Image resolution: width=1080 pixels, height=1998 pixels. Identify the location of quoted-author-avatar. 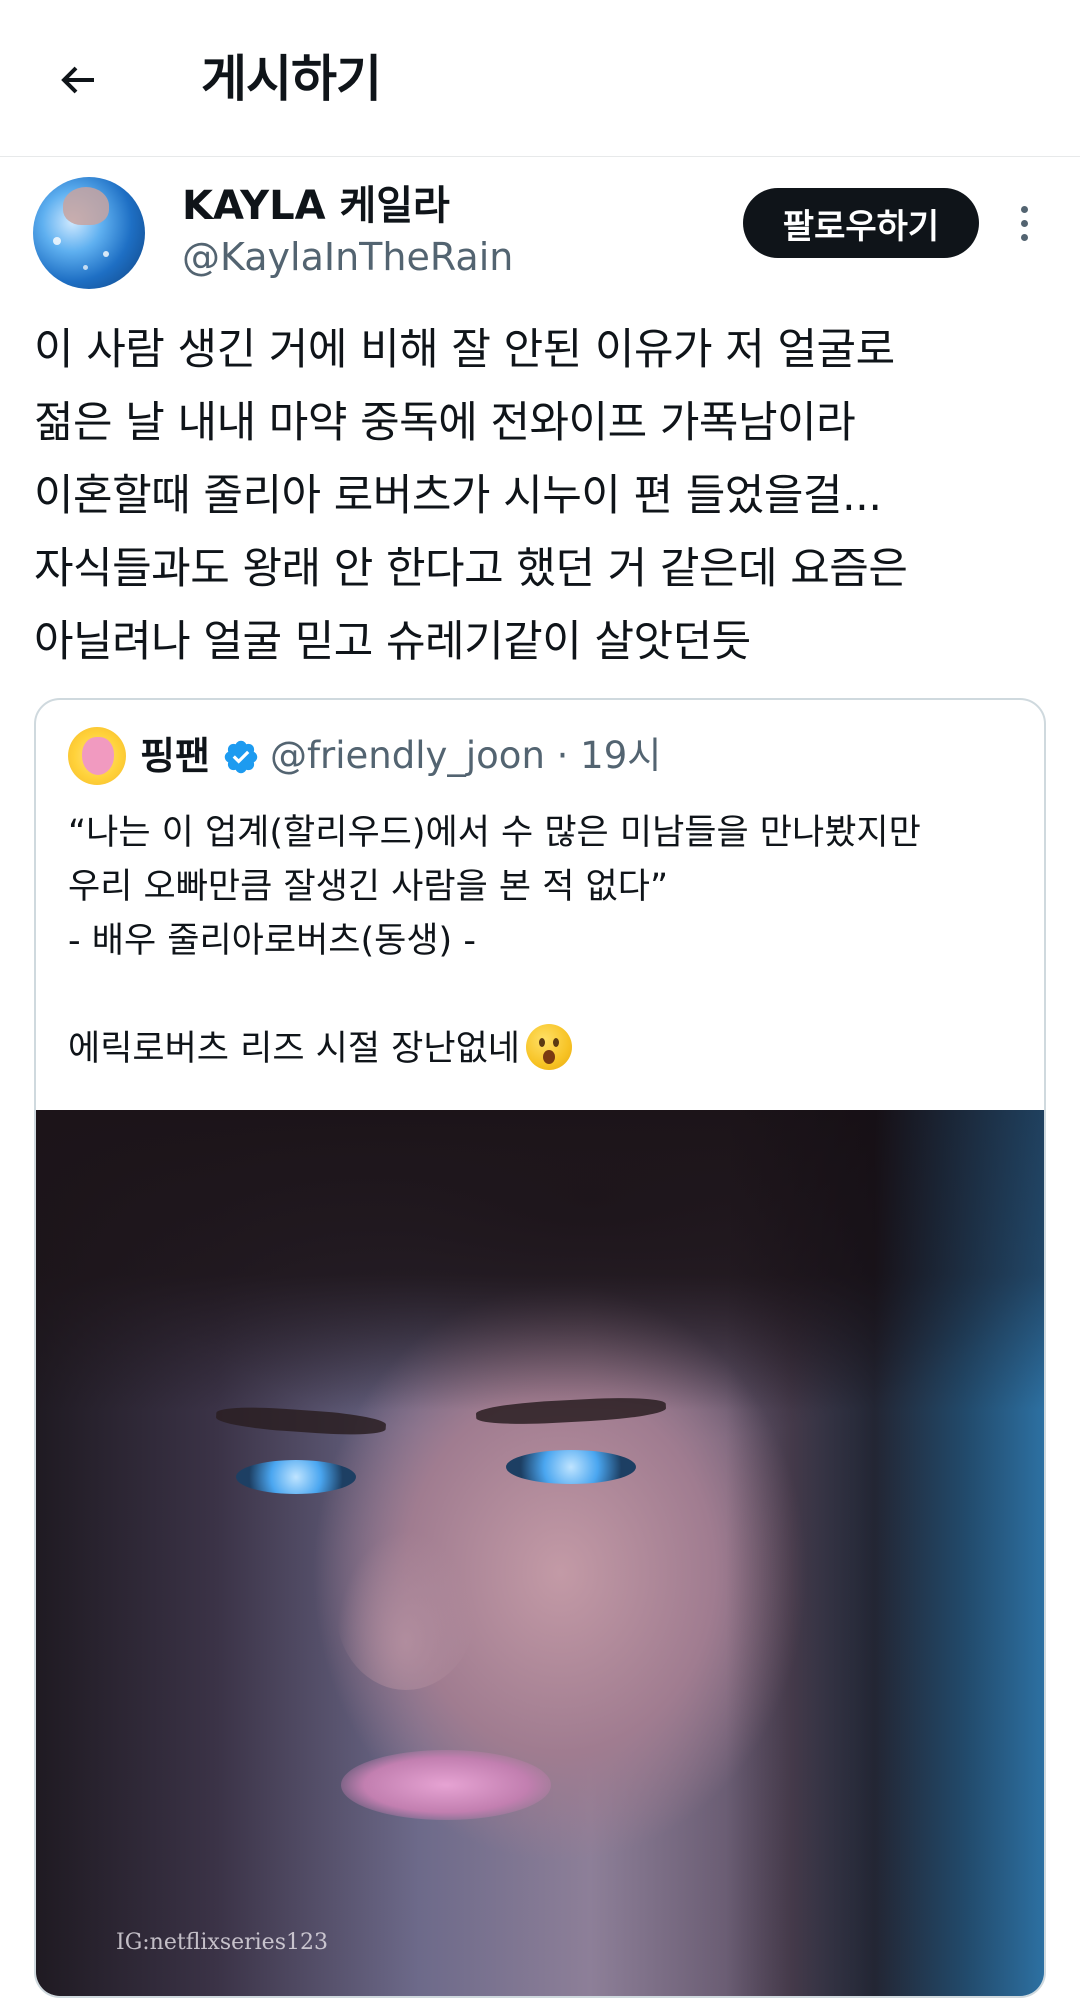
(97, 756).